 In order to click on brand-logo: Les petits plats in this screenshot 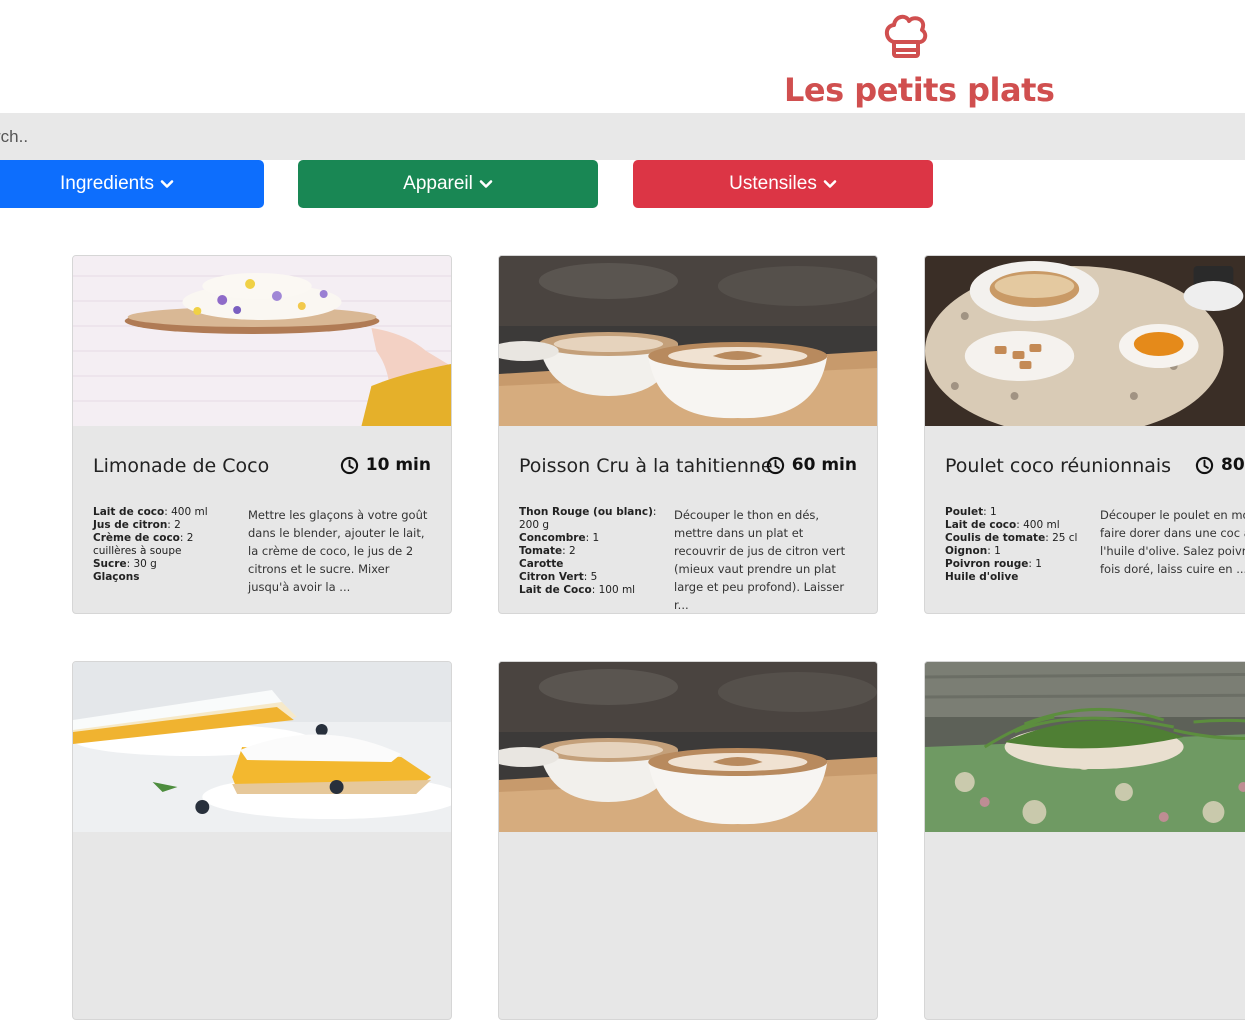, I will do `click(919, 60)`.